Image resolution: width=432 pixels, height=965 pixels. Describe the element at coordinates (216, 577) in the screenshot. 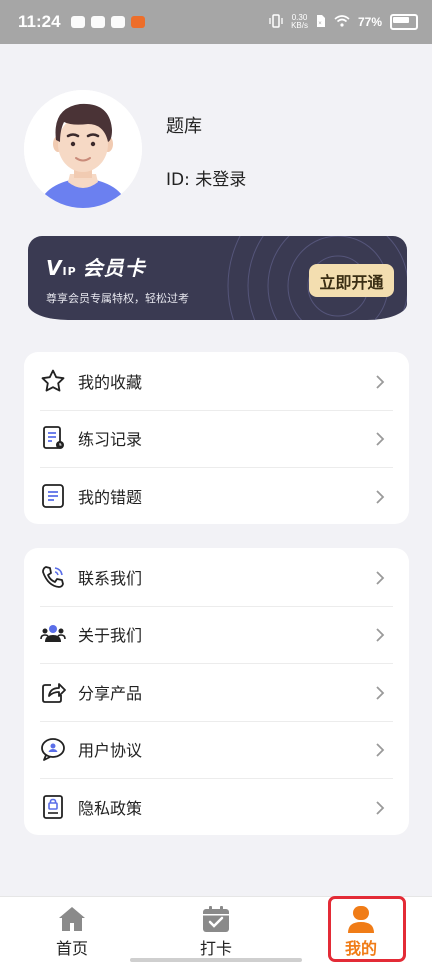

I see `menu-item-contact-us: 联系我们` at that location.